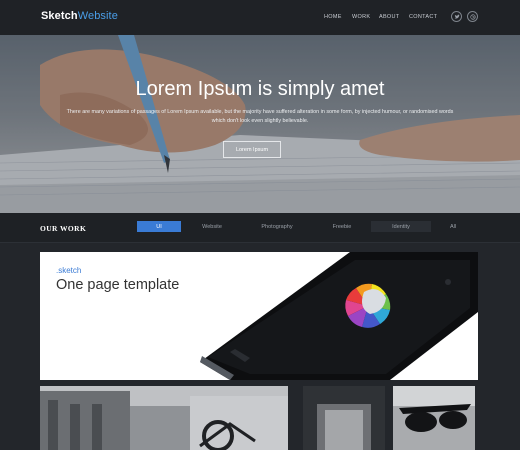 Image resolution: width=520 pixels, height=450 pixels. I want to click on filter-photography: Photography, so click(277, 226).